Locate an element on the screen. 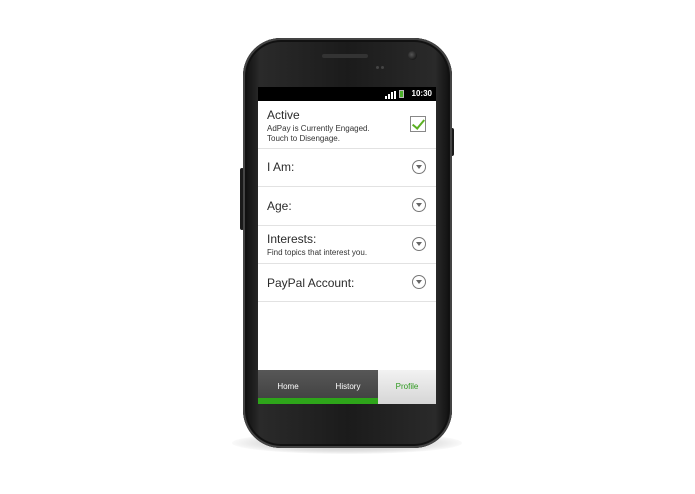 This screenshot has width=695, height=494. interests-label: Interests: is located at coordinates (292, 239).